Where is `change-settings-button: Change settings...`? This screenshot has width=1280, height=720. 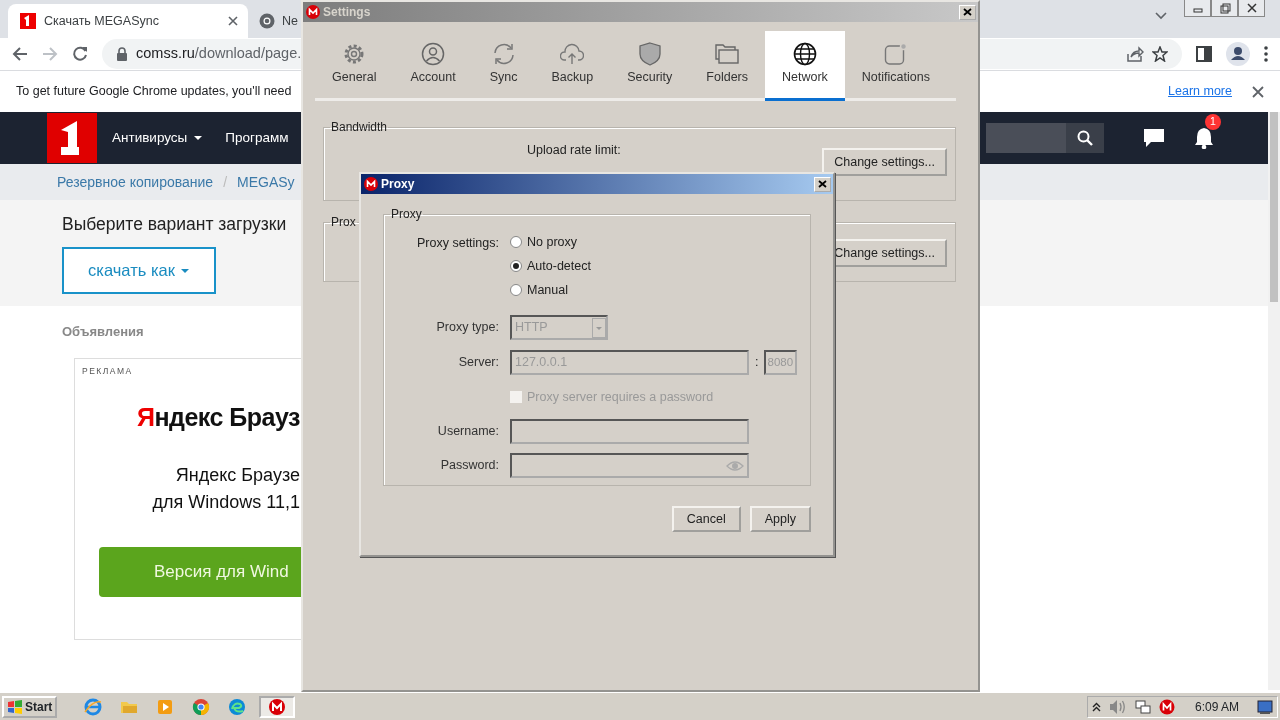
change-settings-button: Change settings... is located at coordinates (884, 162).